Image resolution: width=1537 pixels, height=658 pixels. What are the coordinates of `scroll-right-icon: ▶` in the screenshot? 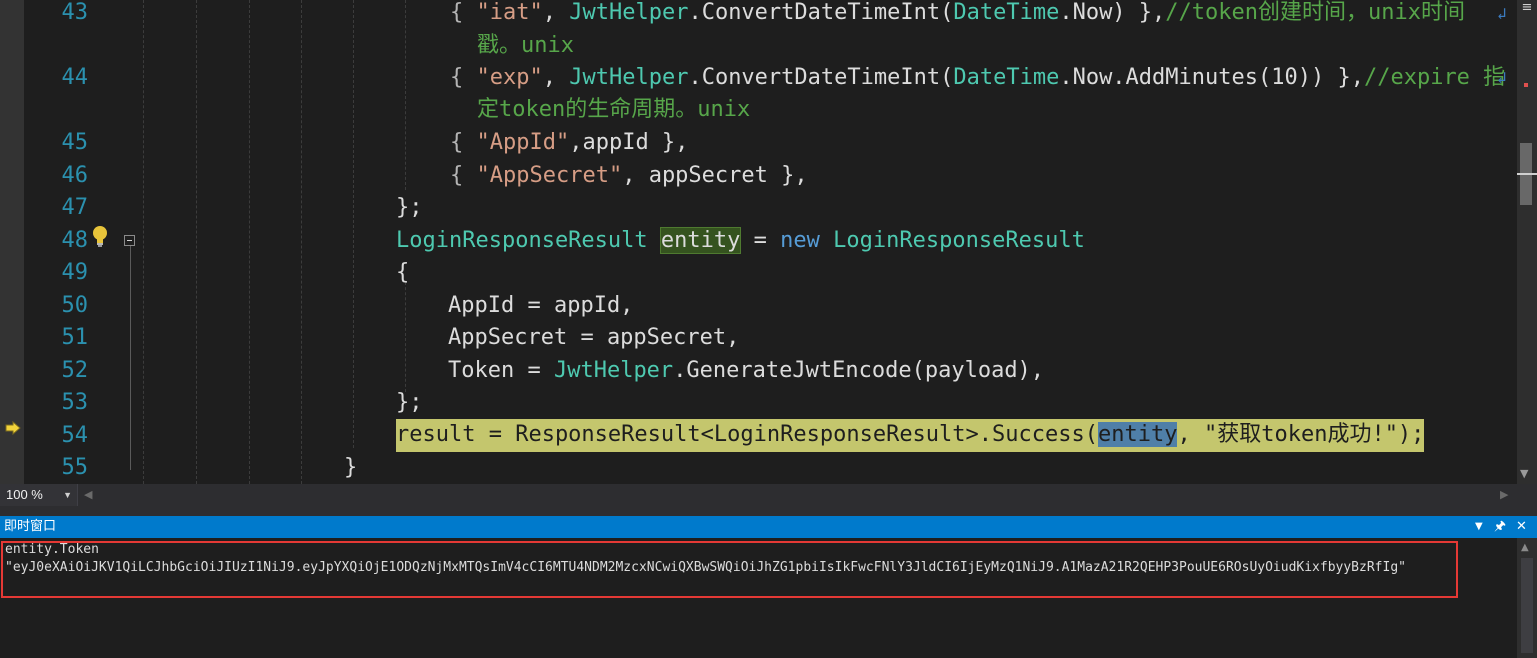 It's located at (1504, 494).